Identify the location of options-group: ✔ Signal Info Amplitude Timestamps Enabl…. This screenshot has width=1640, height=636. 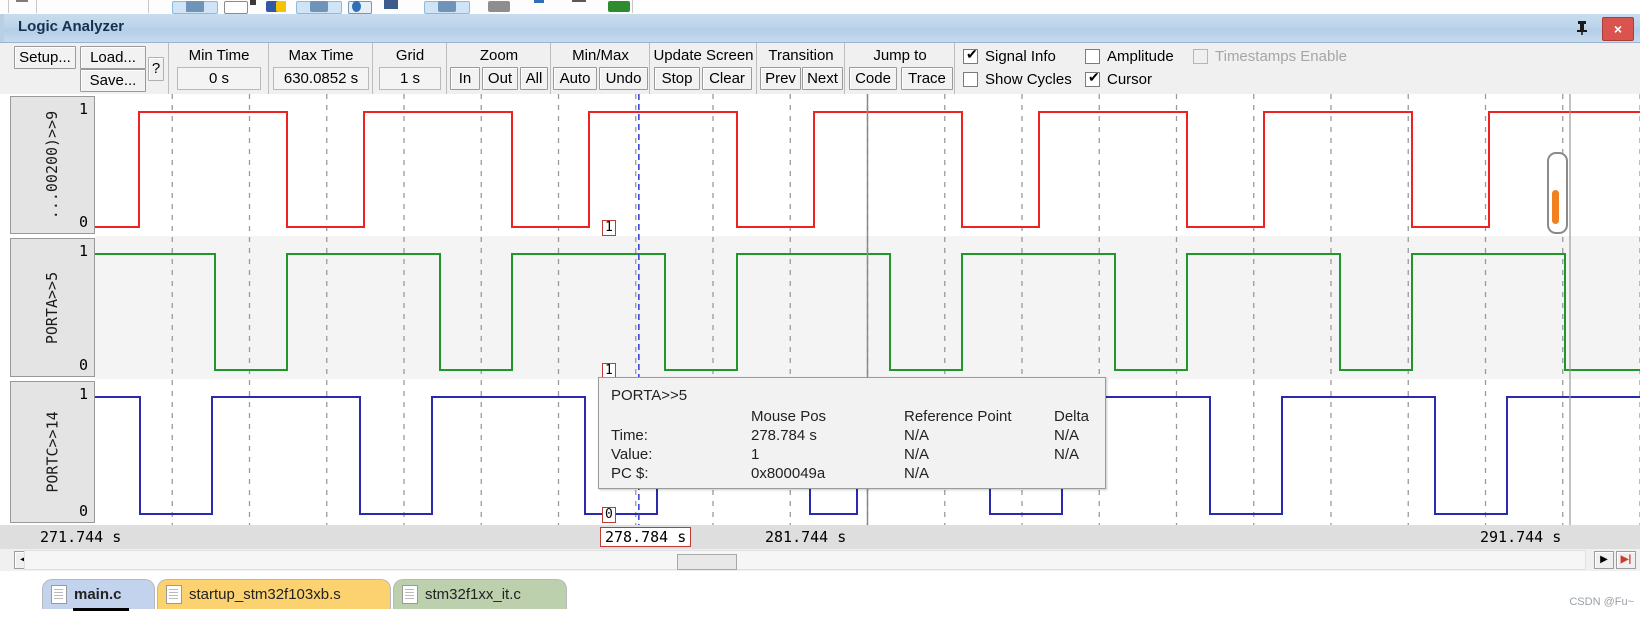
(1297, 68).